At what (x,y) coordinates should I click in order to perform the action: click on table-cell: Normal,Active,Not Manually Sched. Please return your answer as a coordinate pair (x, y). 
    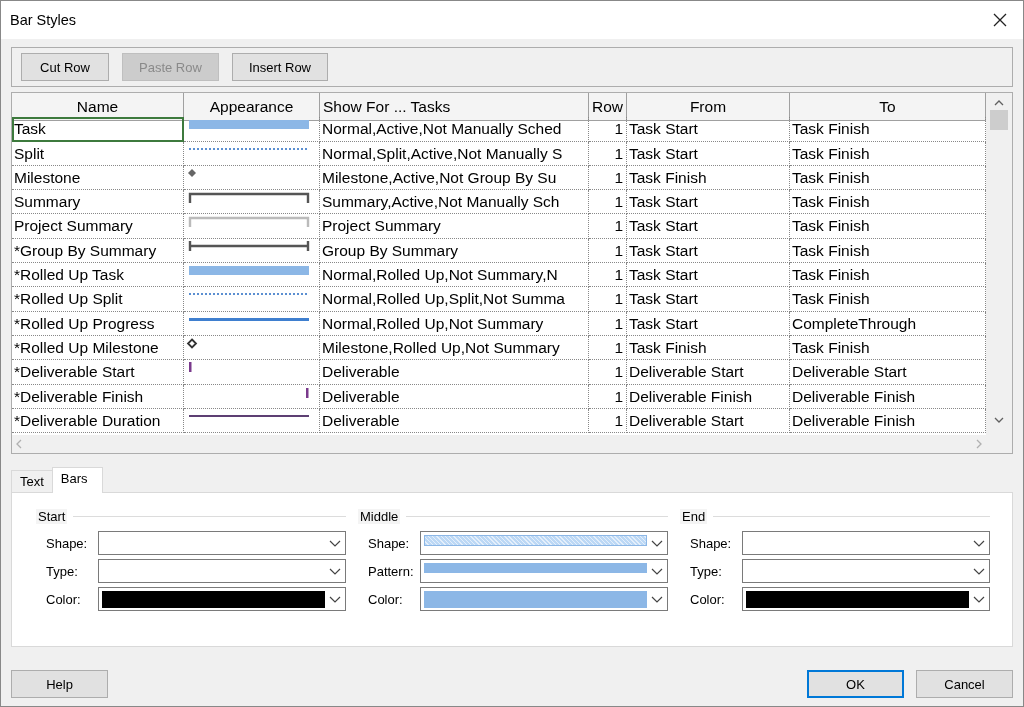
    Looking at the image, I should click on (454, 129).